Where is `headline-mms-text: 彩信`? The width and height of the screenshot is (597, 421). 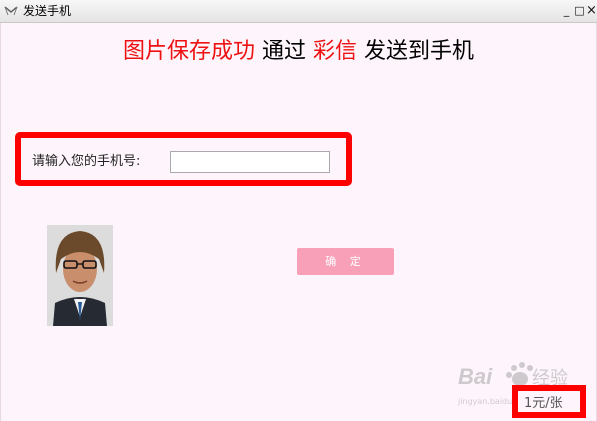 headline-mms-text: 彩信 is located at coordinates (335, 51).